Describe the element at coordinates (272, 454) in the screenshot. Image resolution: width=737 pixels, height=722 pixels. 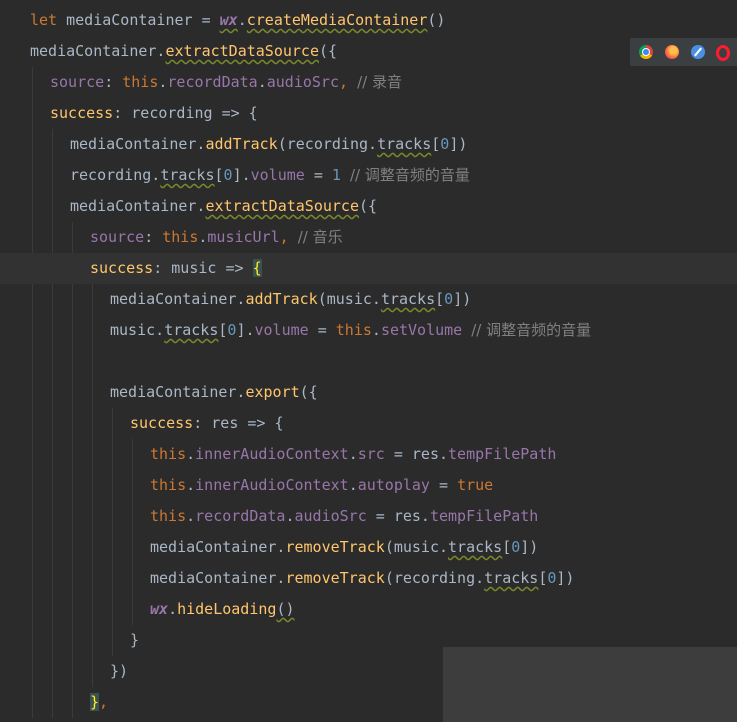
I see `code-token: innerAudioContext` at that location.